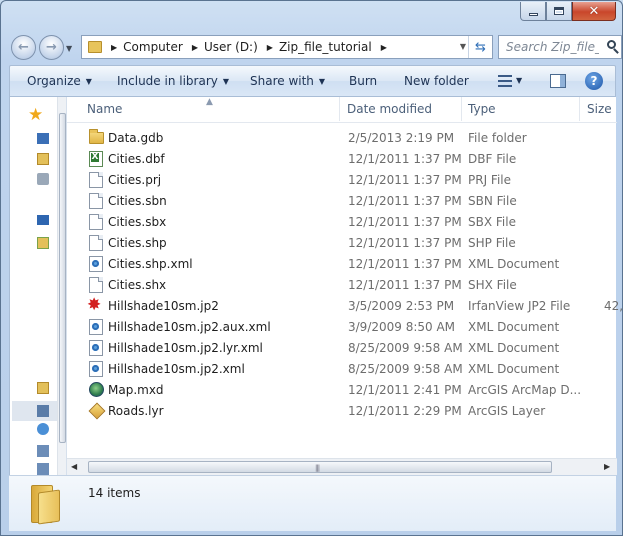 The image size is (623, 536). I want to click on breadcrumb-zip-file-tutorial: Zip_file_tutorial, so click(325, 47).